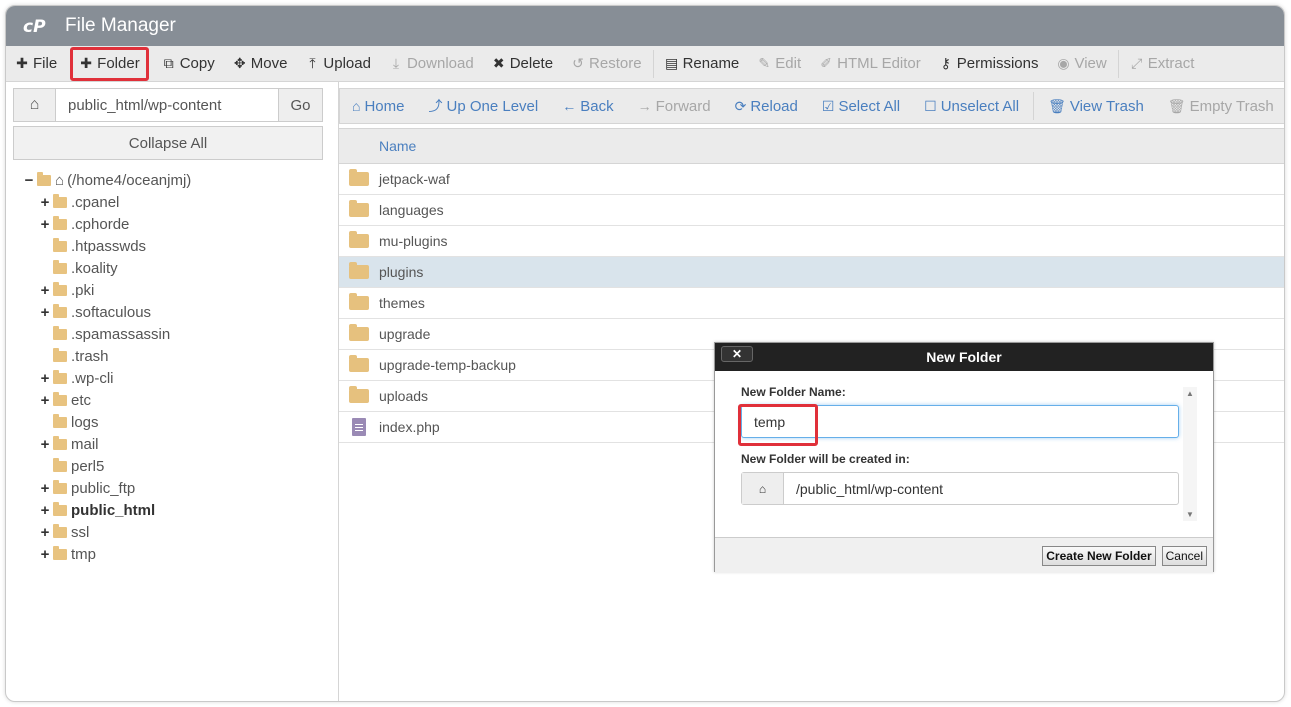  I want to click on name-column-header: Name, so click(397, 146).